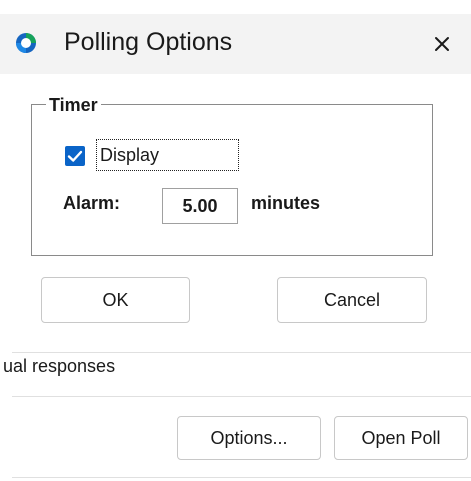 This screenshot has width=471, height=481. Describe the element at coordinates (167, 155) in the screenshot. I see `display-checkbox-label: Display` at that location.